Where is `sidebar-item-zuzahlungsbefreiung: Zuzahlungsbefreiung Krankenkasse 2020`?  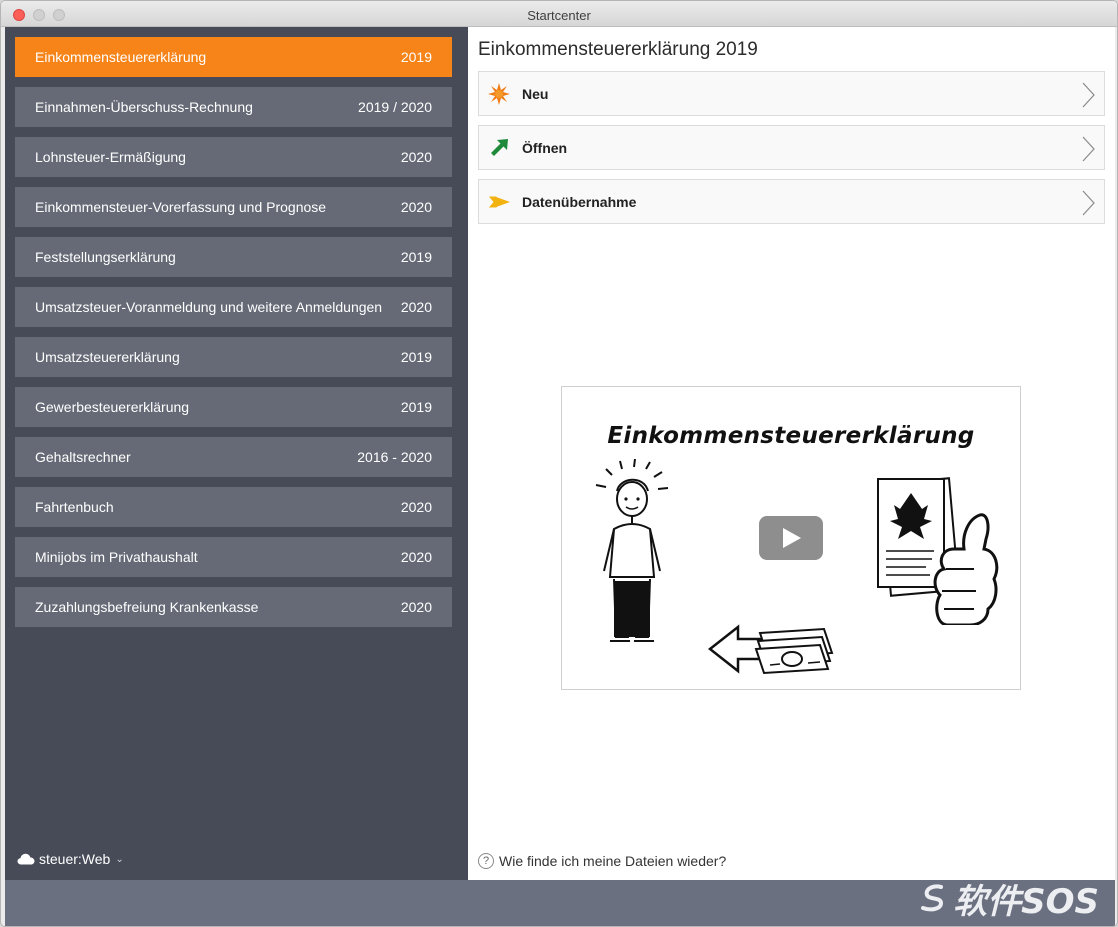
sidebar-item-zuzahlungsbefreiung: Zuzahlungsbefreiung Krankenkasse 2020 is located at coordinates (233, 607).